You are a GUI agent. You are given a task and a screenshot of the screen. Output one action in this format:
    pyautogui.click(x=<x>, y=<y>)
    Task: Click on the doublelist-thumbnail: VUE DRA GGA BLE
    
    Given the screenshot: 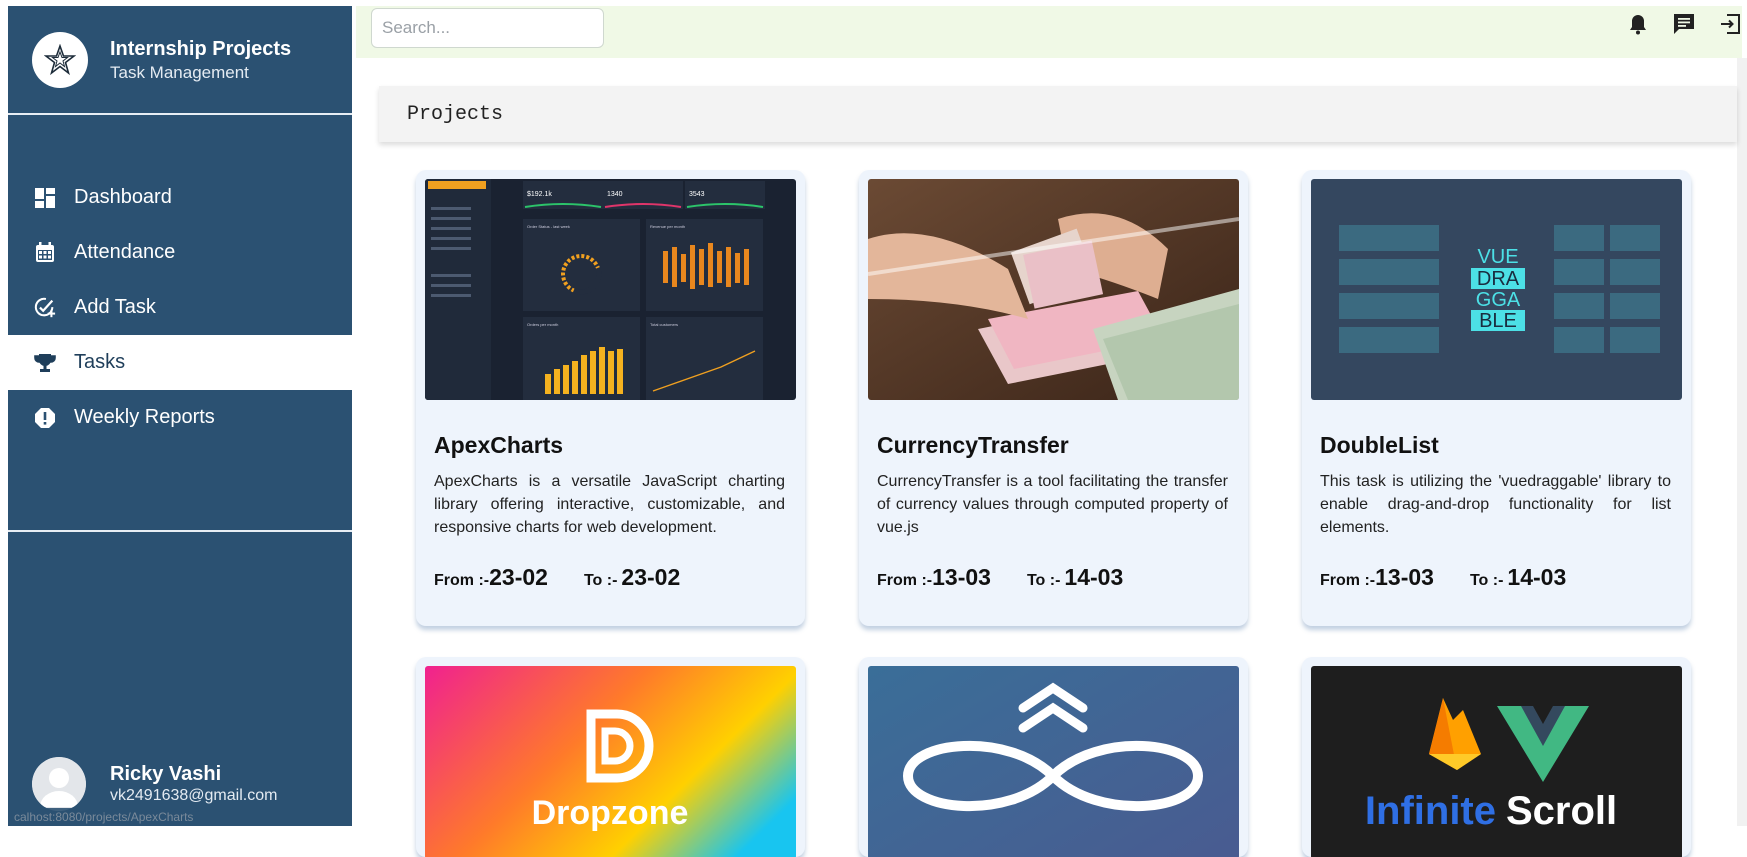 What is the action you would take?
    pyautogui.click(x=1496, y=289)
    